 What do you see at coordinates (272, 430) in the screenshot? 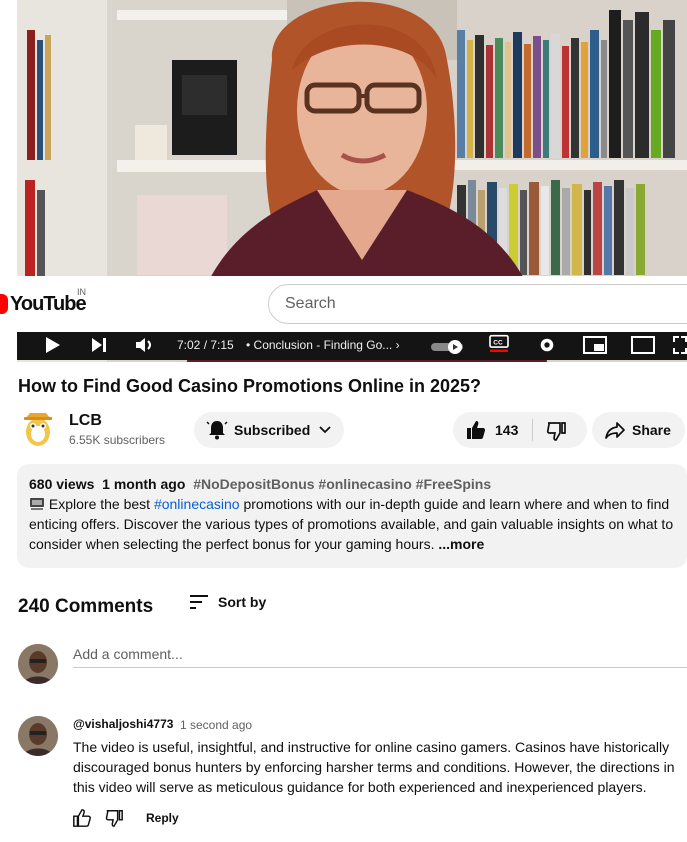
I see `subscribed-label: Subscribed` at bounding box center [272, 430].